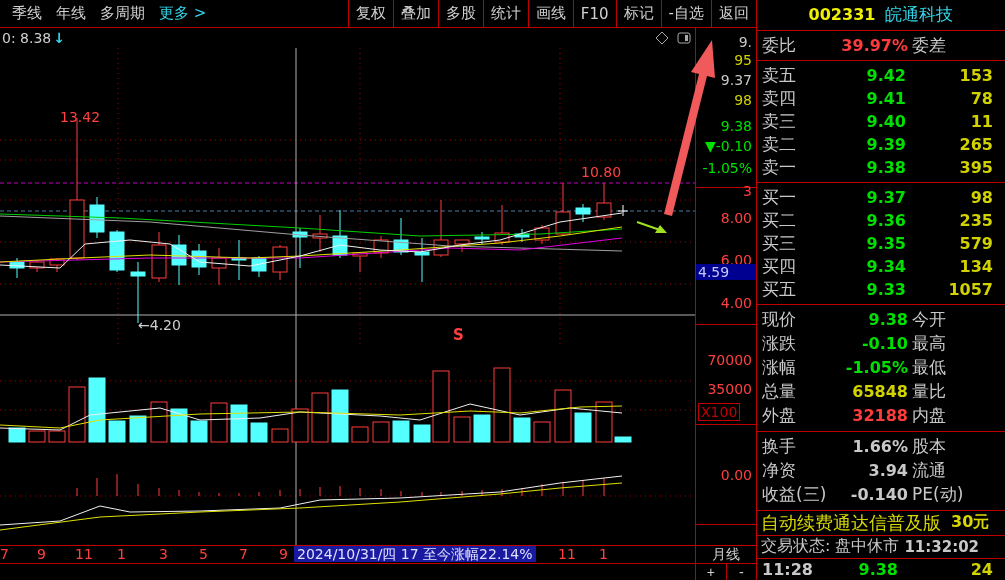 Image resolution: width=1005 pixels, height=580 pixels. I want to click on quote-label: 股本, so click(929, 447).